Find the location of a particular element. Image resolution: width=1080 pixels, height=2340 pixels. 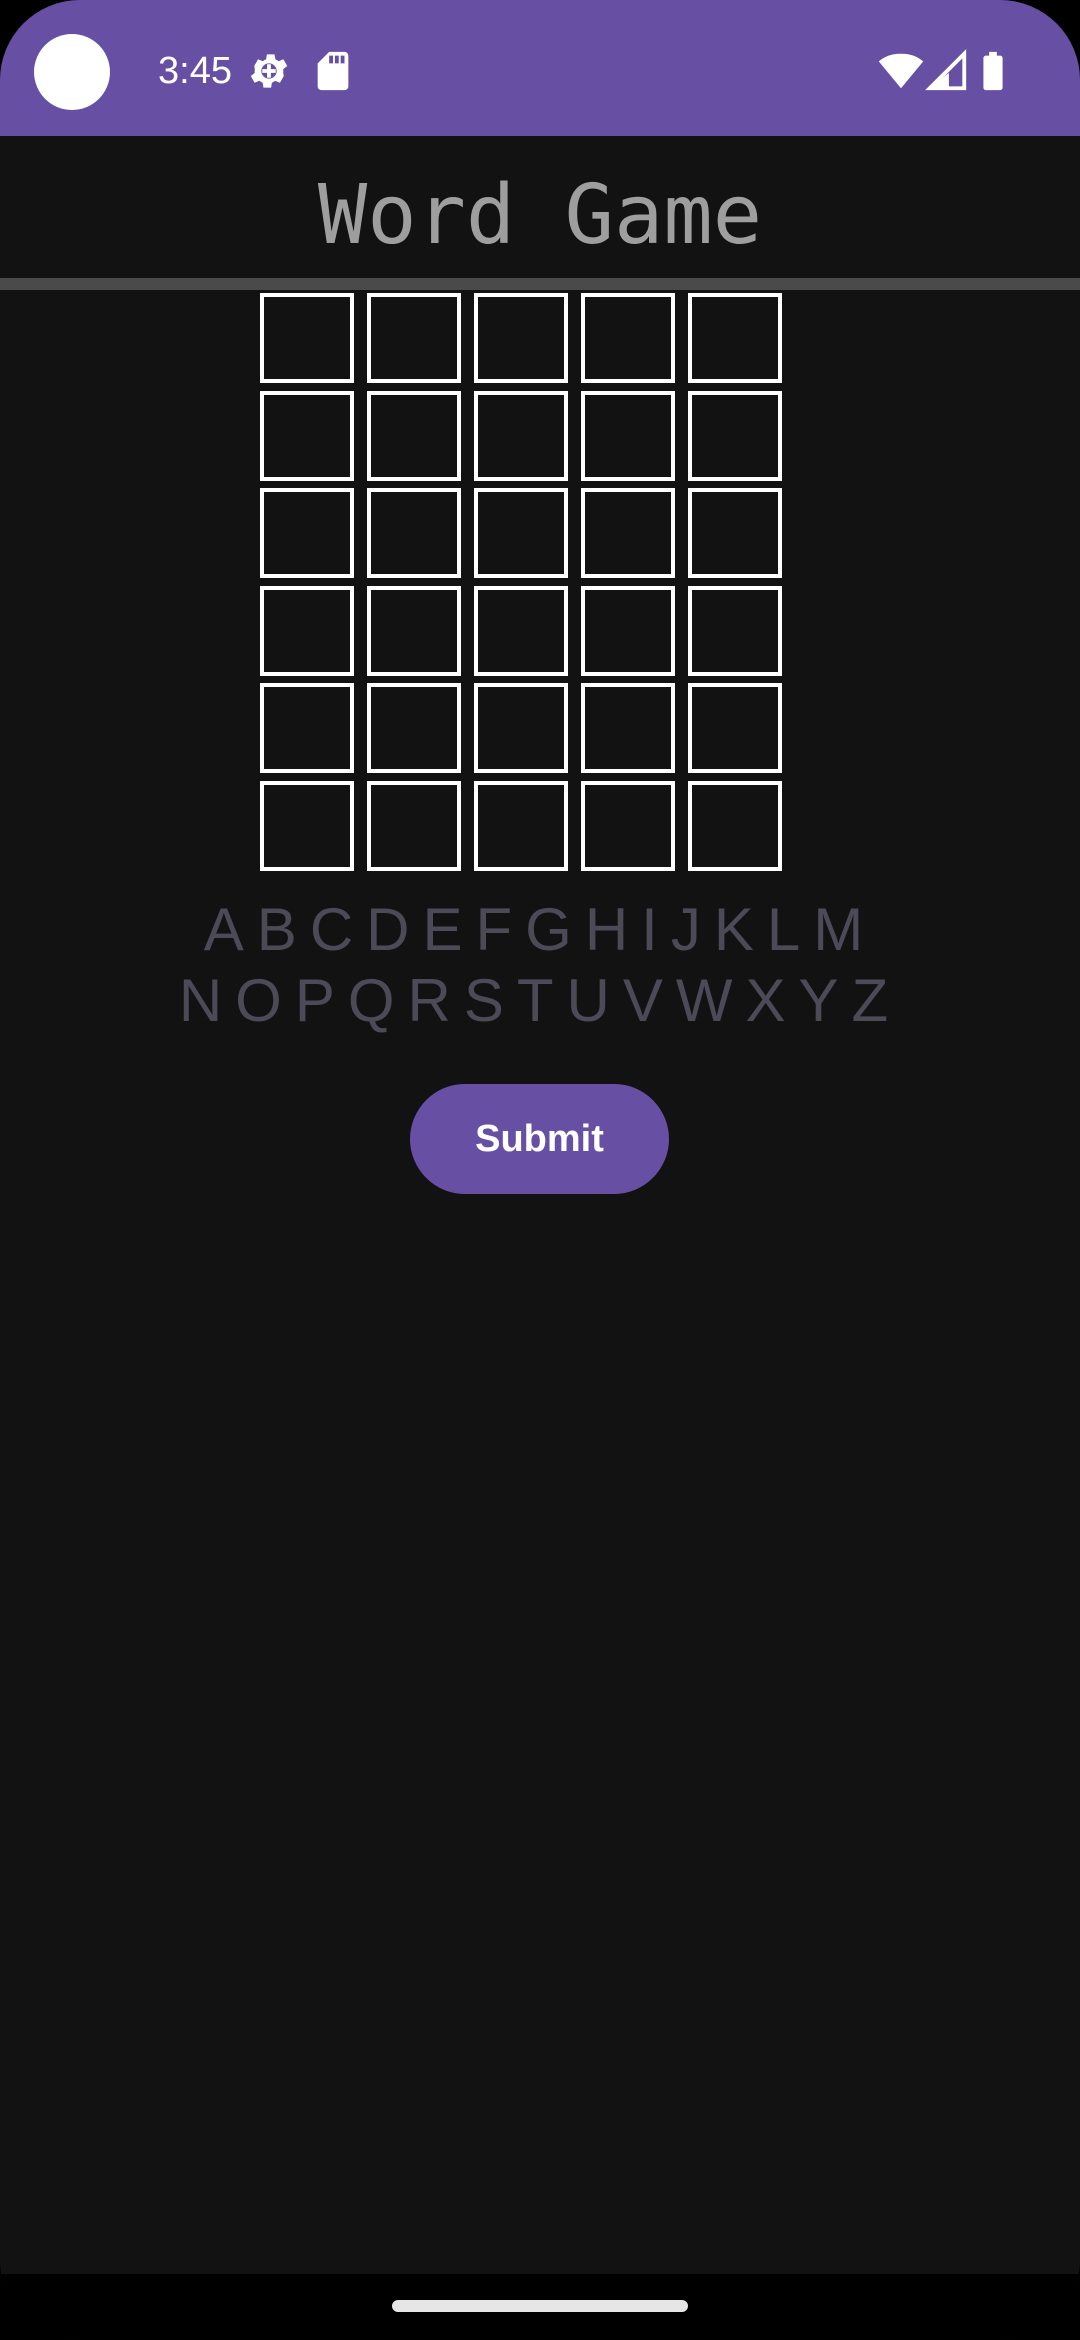

settings-gear-icon is located at coordinates (269, 71).